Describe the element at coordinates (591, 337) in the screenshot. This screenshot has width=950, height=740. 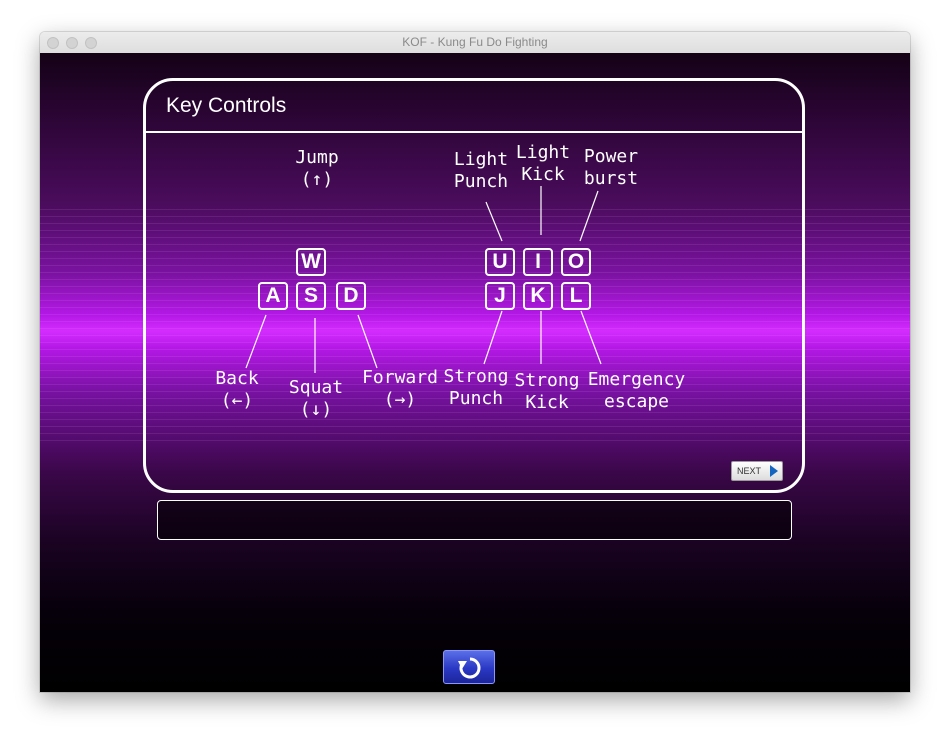
I see `line-emergency-escape` at that location.